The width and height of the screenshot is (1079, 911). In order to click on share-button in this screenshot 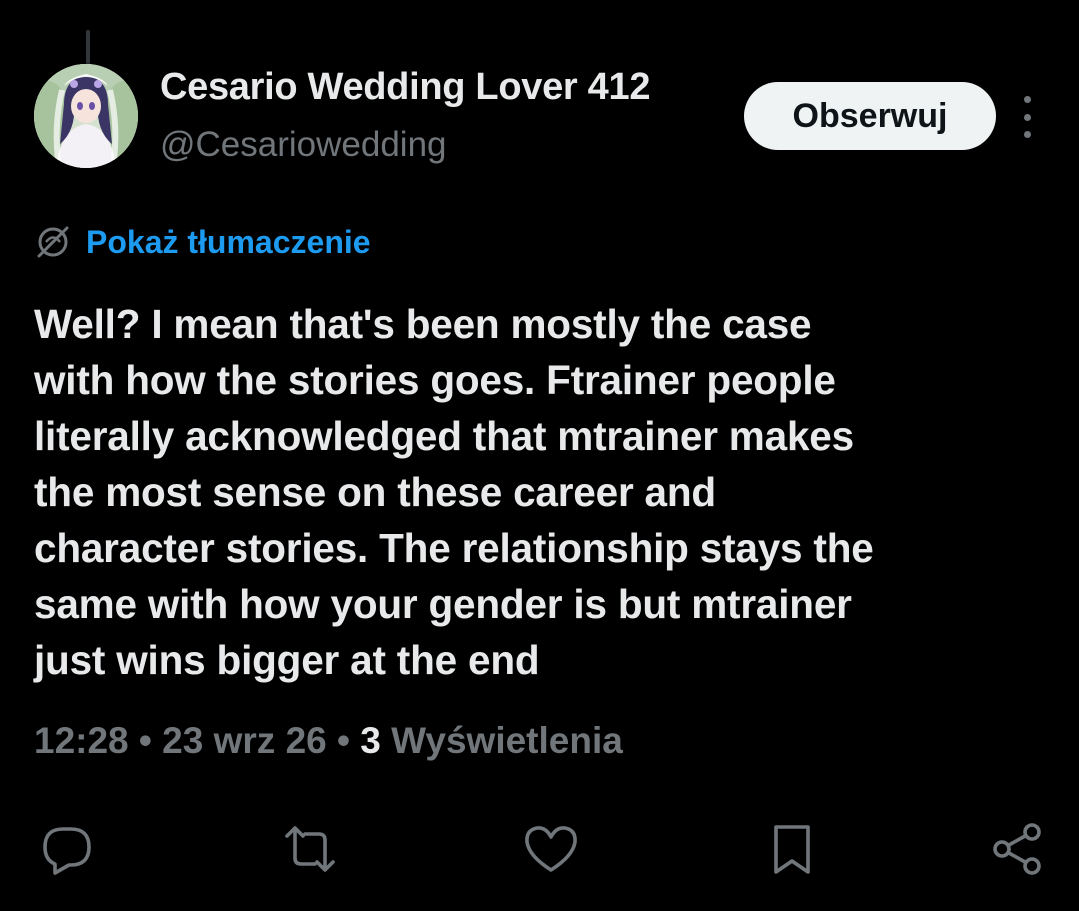, I will do `click(1017, 849)`.